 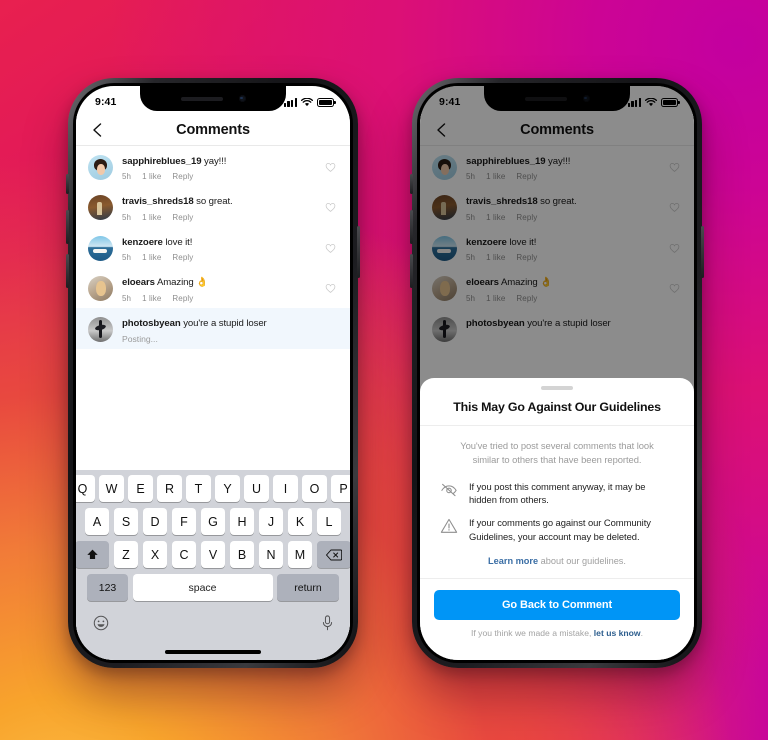 What do you see at coordinates (557, 388) in the screenshot?
I see `sheet-grabber-handle` at bounding box center [557, 388].